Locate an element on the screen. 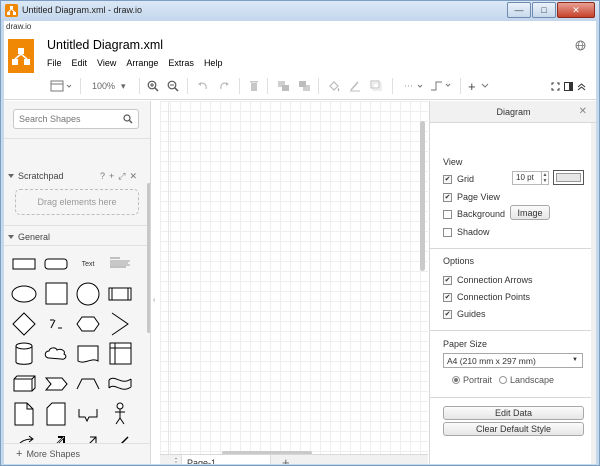 The width and height of the screenshot is (600, 466). background-checkbox: Background is located at coordinates (474, 214).